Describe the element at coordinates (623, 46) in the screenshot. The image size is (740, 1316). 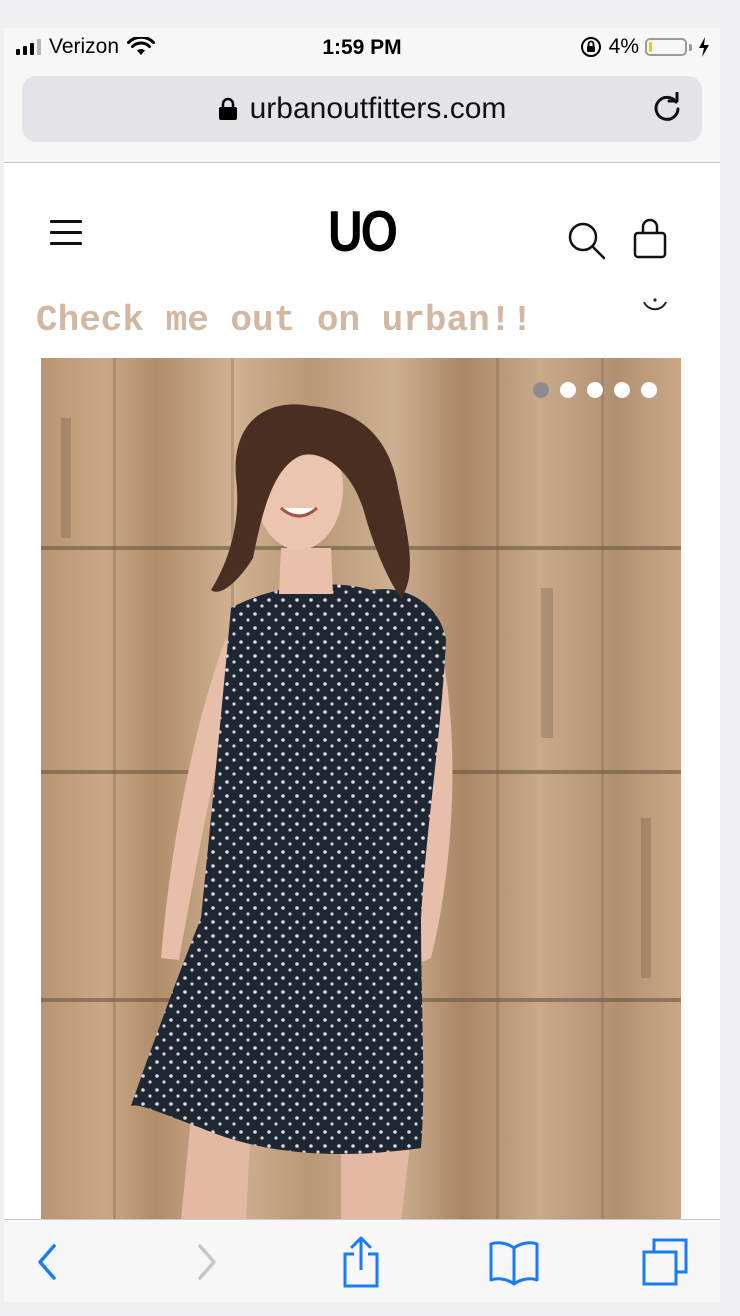
I see `battery-percent: 4%` at that location.